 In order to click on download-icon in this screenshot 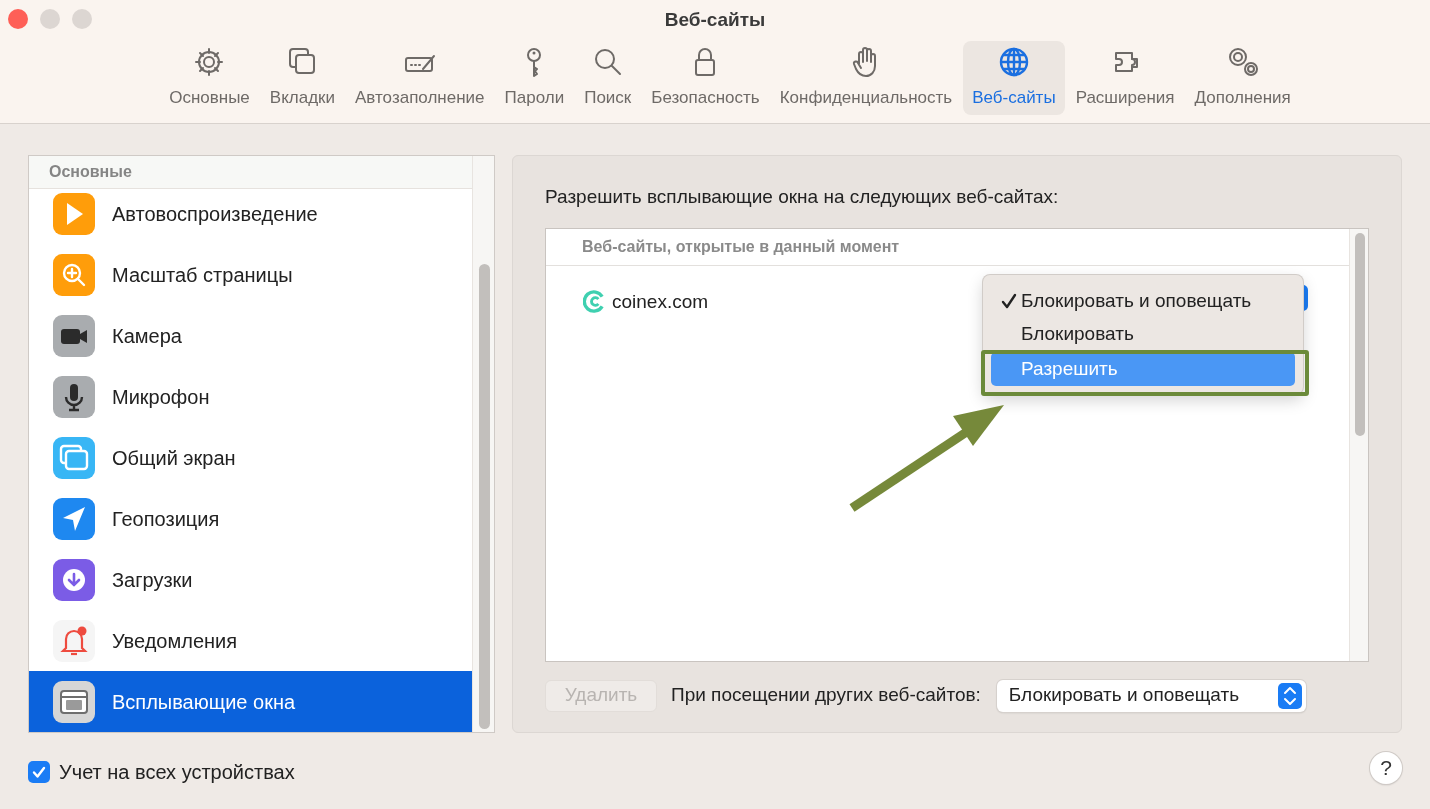, I will do `click(74, 579)`.